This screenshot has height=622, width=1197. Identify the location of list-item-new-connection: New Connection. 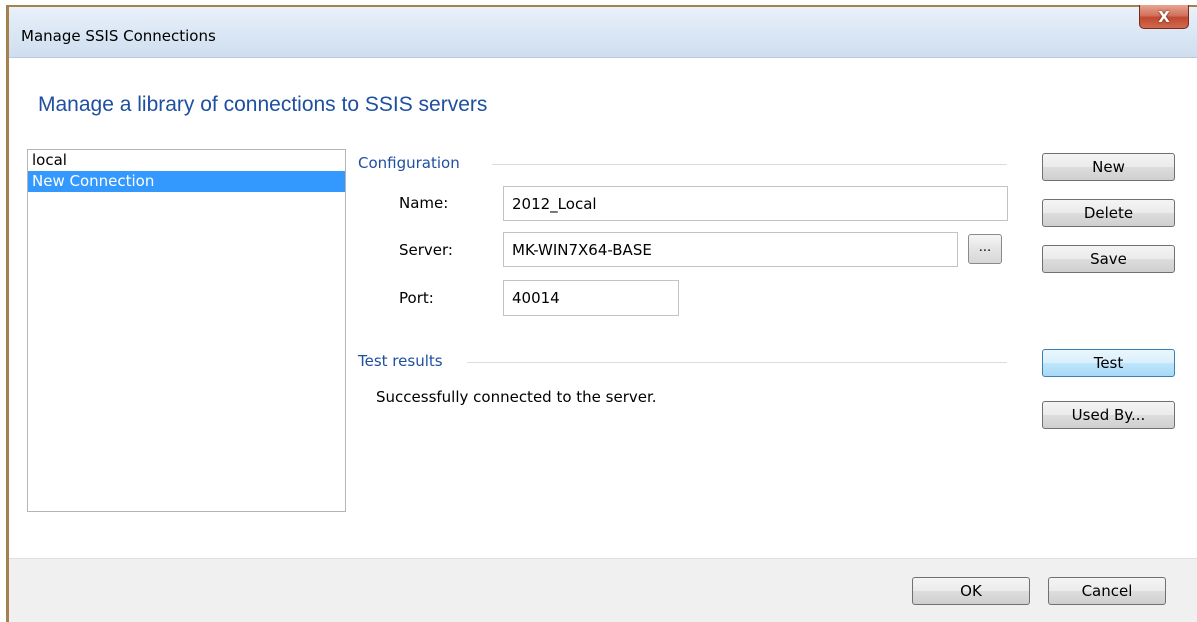
(186, 181).